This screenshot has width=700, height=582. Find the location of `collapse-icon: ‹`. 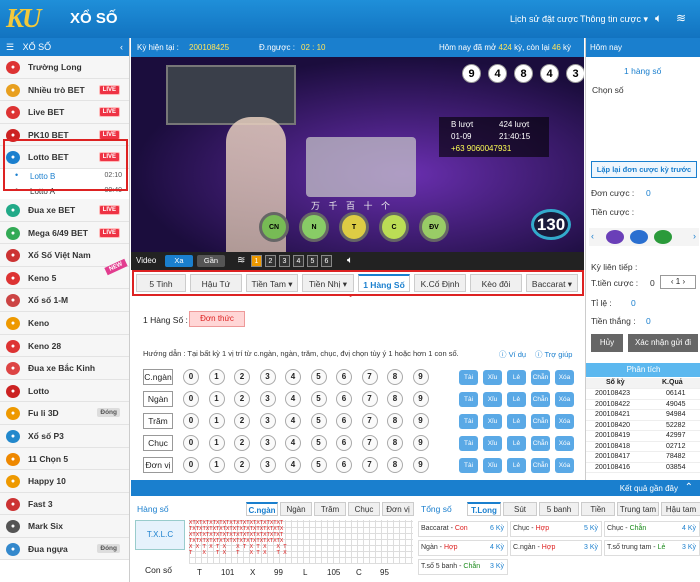

collapse-icon: ‹ is located at coordinates (121, 47).